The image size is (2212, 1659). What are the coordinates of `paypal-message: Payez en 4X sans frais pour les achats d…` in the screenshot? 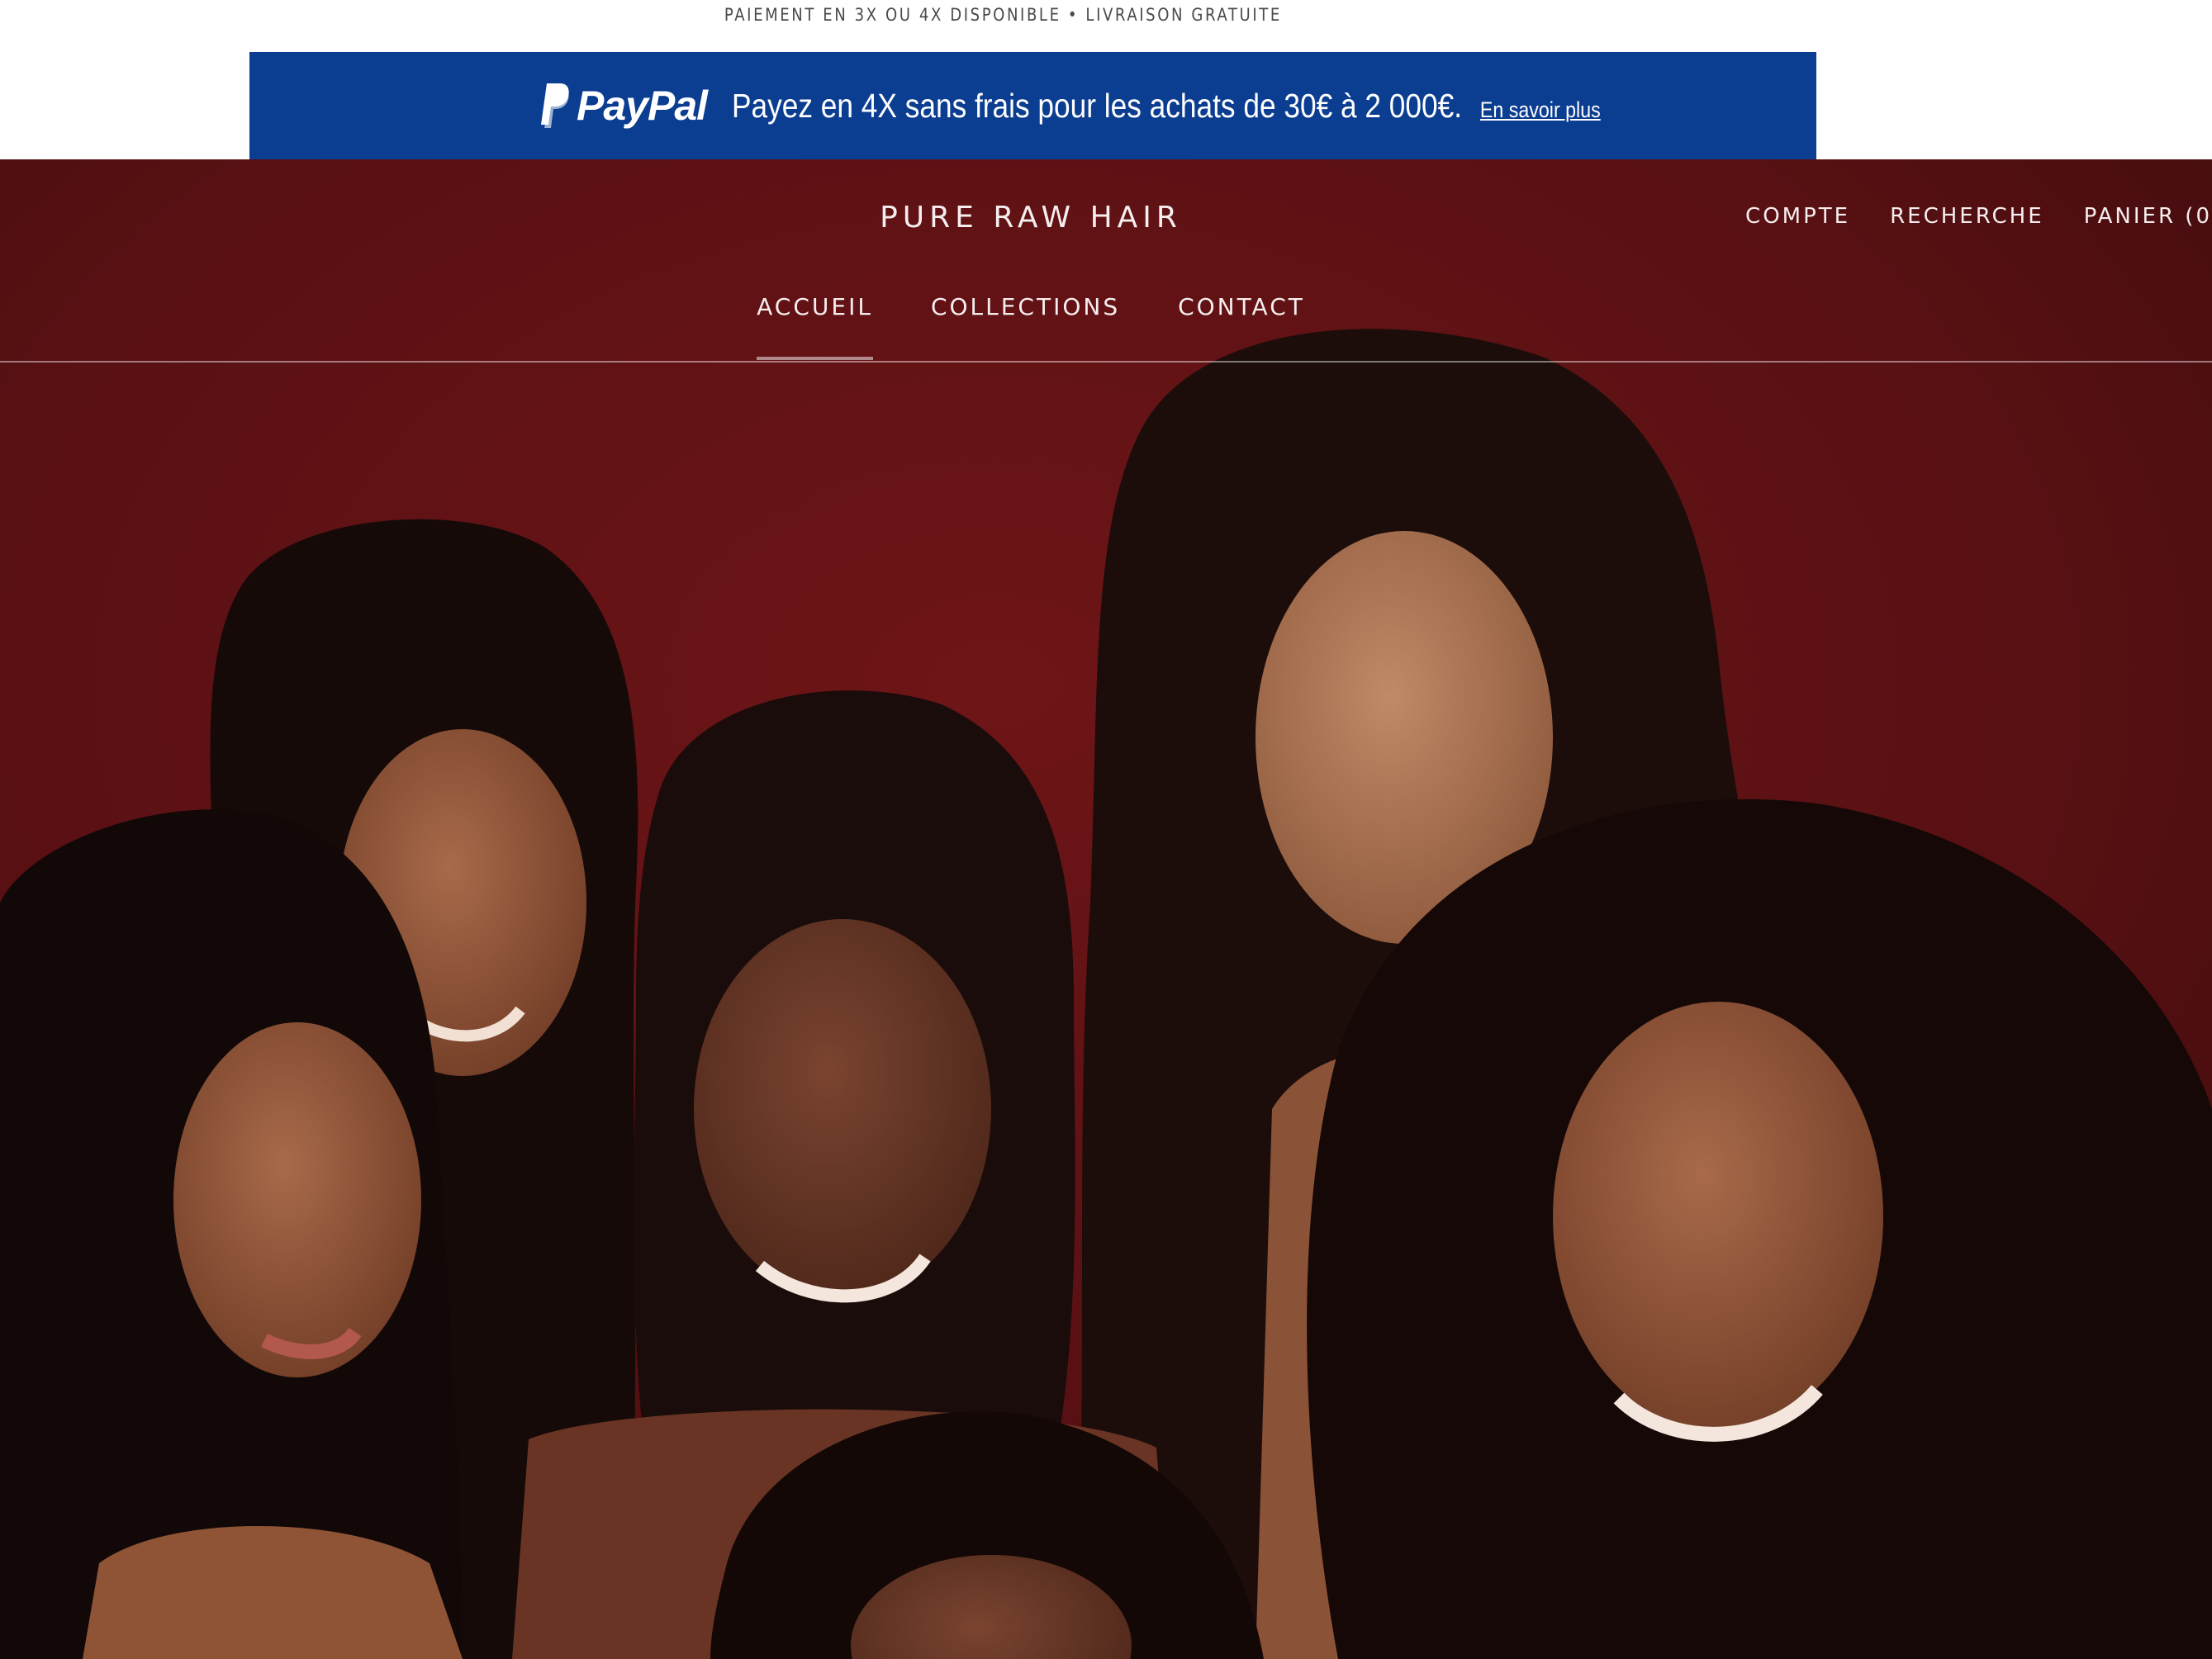 It's located at (1166, 106).